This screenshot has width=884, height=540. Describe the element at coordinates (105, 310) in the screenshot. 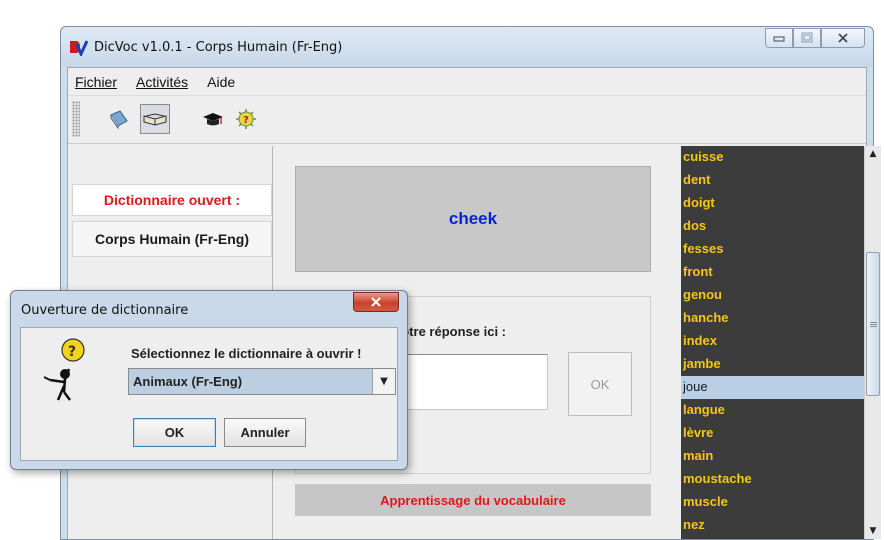

I see `dialog-title: Ouverture de dictionnaire` at that location.